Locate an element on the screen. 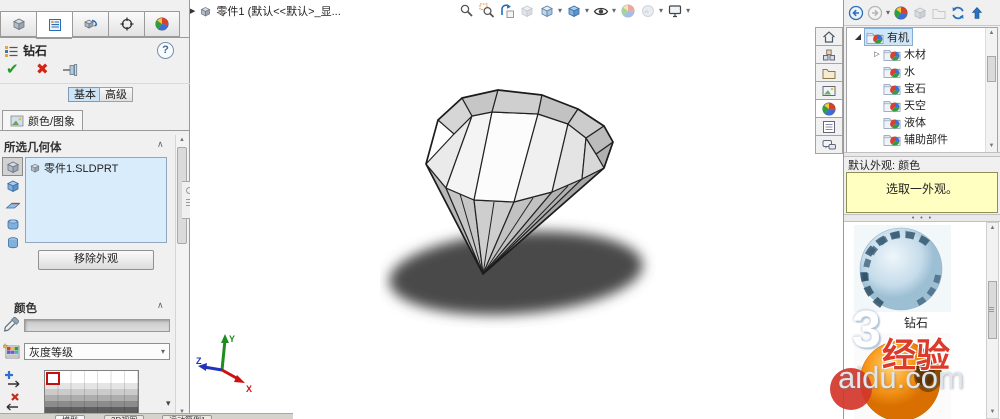 The width and height of the screenshot is (1000, 419). tab-view-palette is located at coordinates (829, 90).